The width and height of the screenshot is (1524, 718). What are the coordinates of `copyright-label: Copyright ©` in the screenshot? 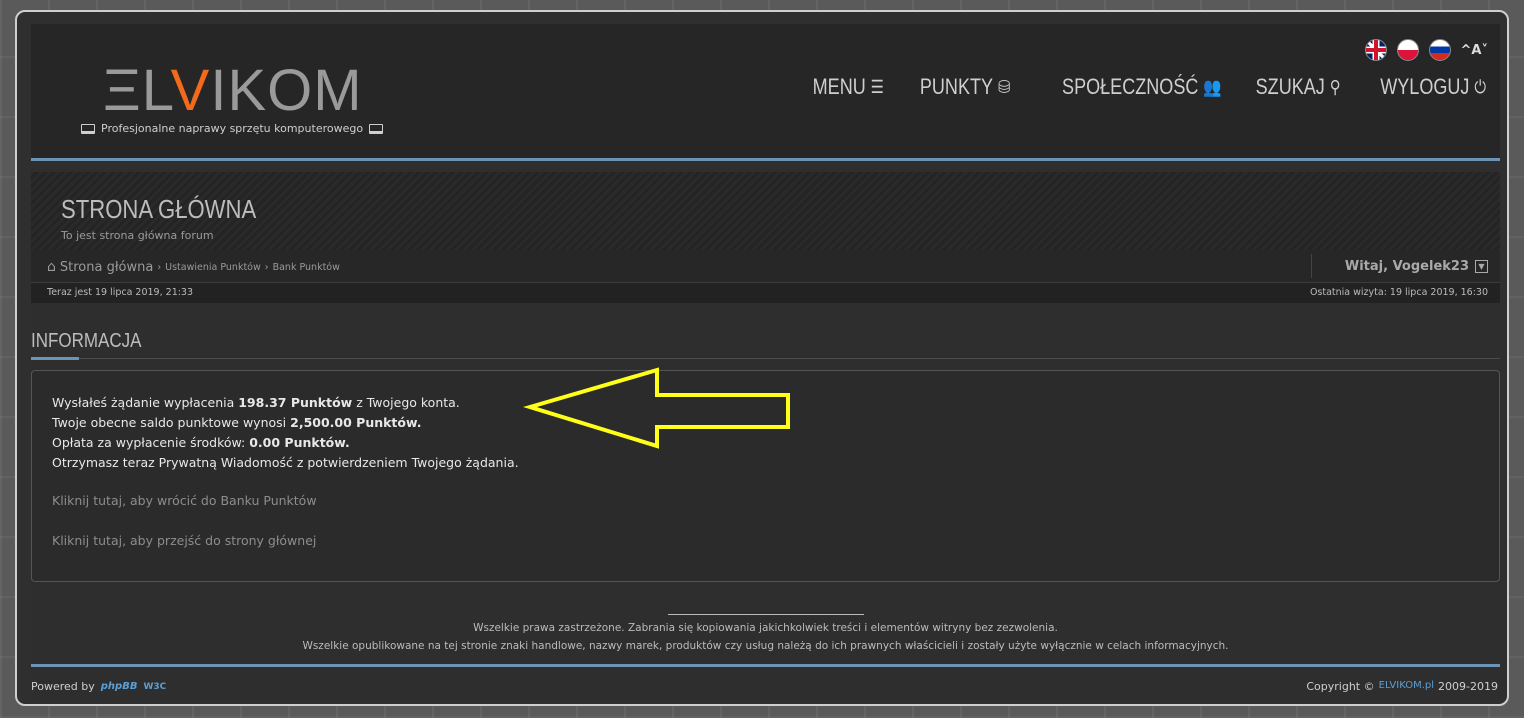 It's located at (1340, 686).